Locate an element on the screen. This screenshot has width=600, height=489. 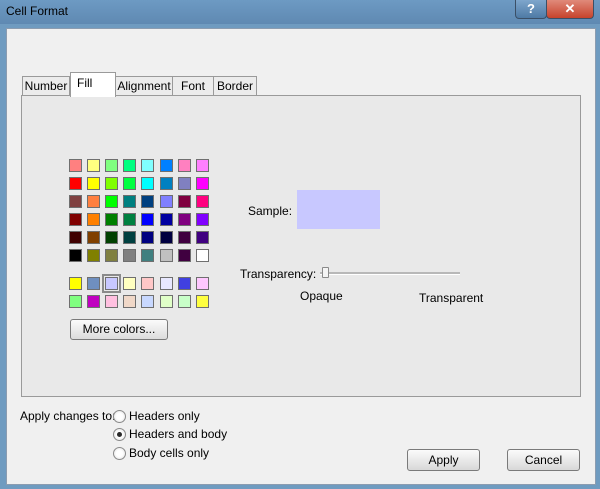
tab-font: Font is located at coordinates (193, 85).